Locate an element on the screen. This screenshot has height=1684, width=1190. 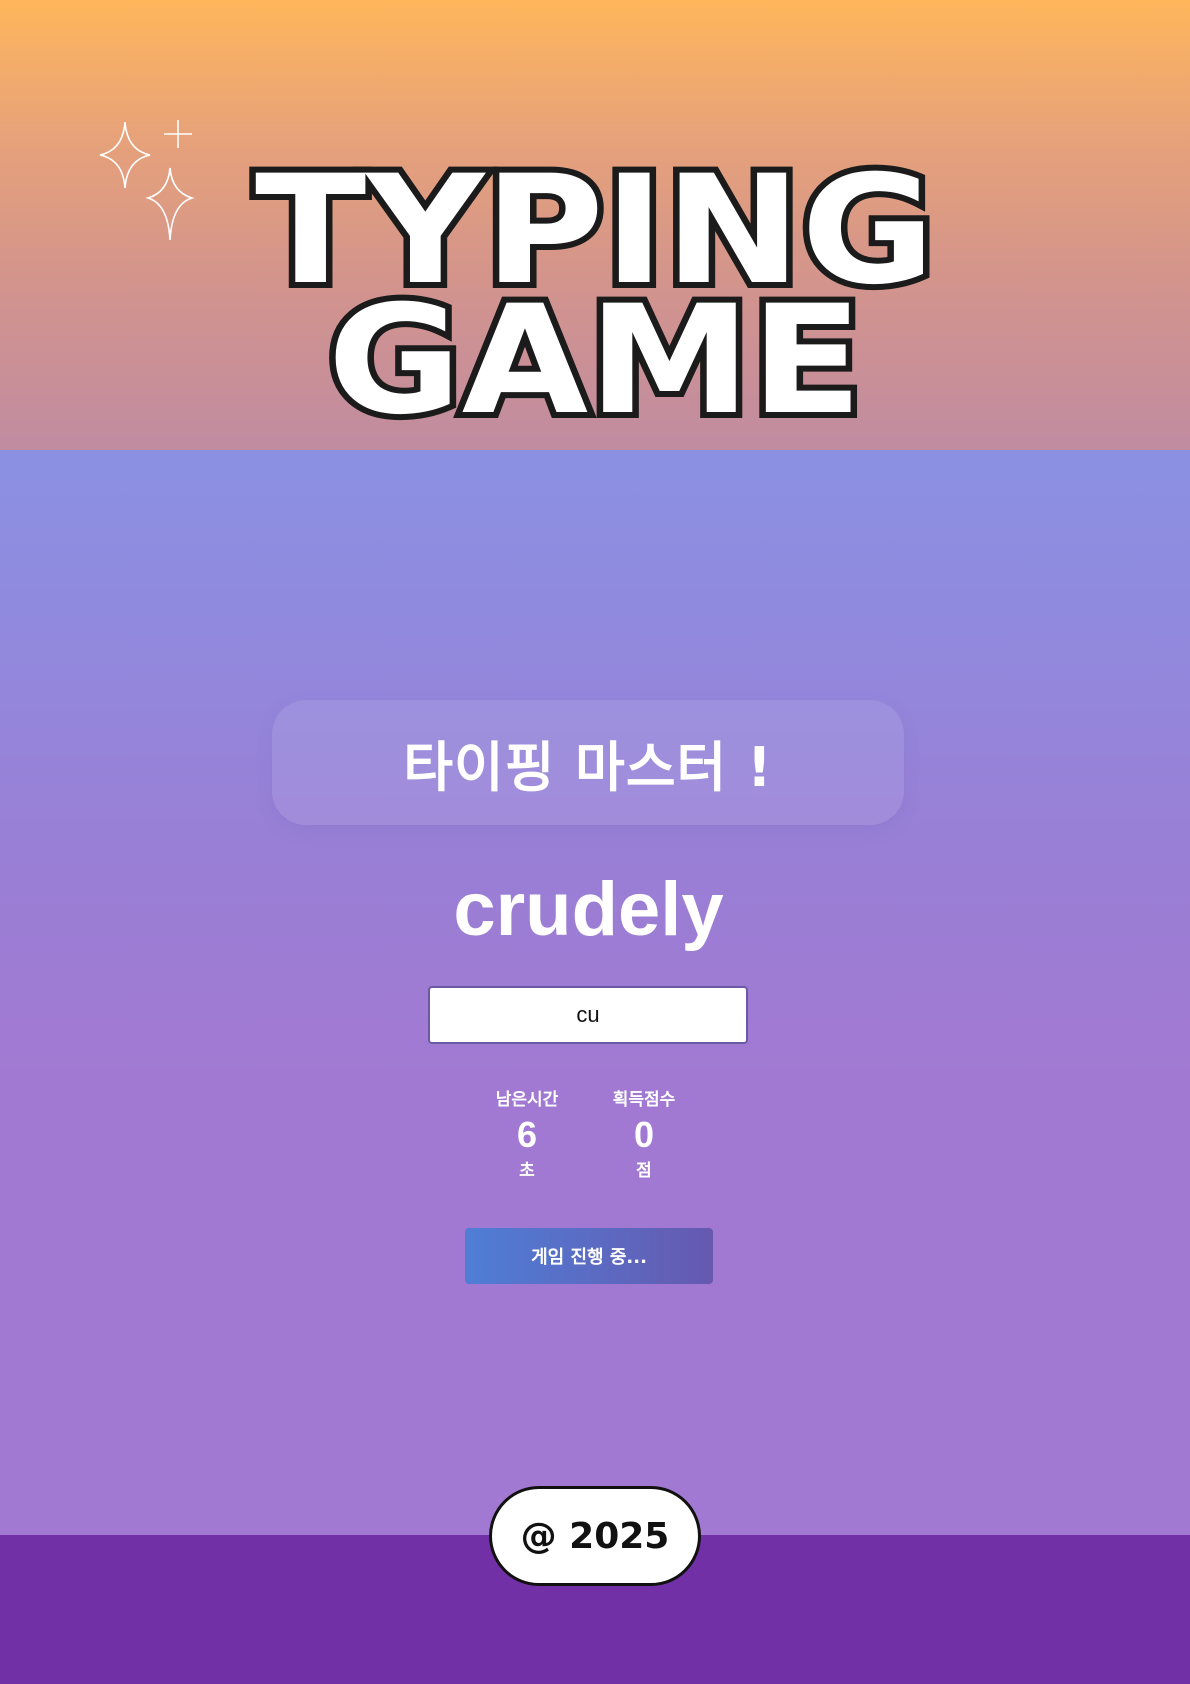
game-title: TYPING GAME is located at coordinates (595, 294).